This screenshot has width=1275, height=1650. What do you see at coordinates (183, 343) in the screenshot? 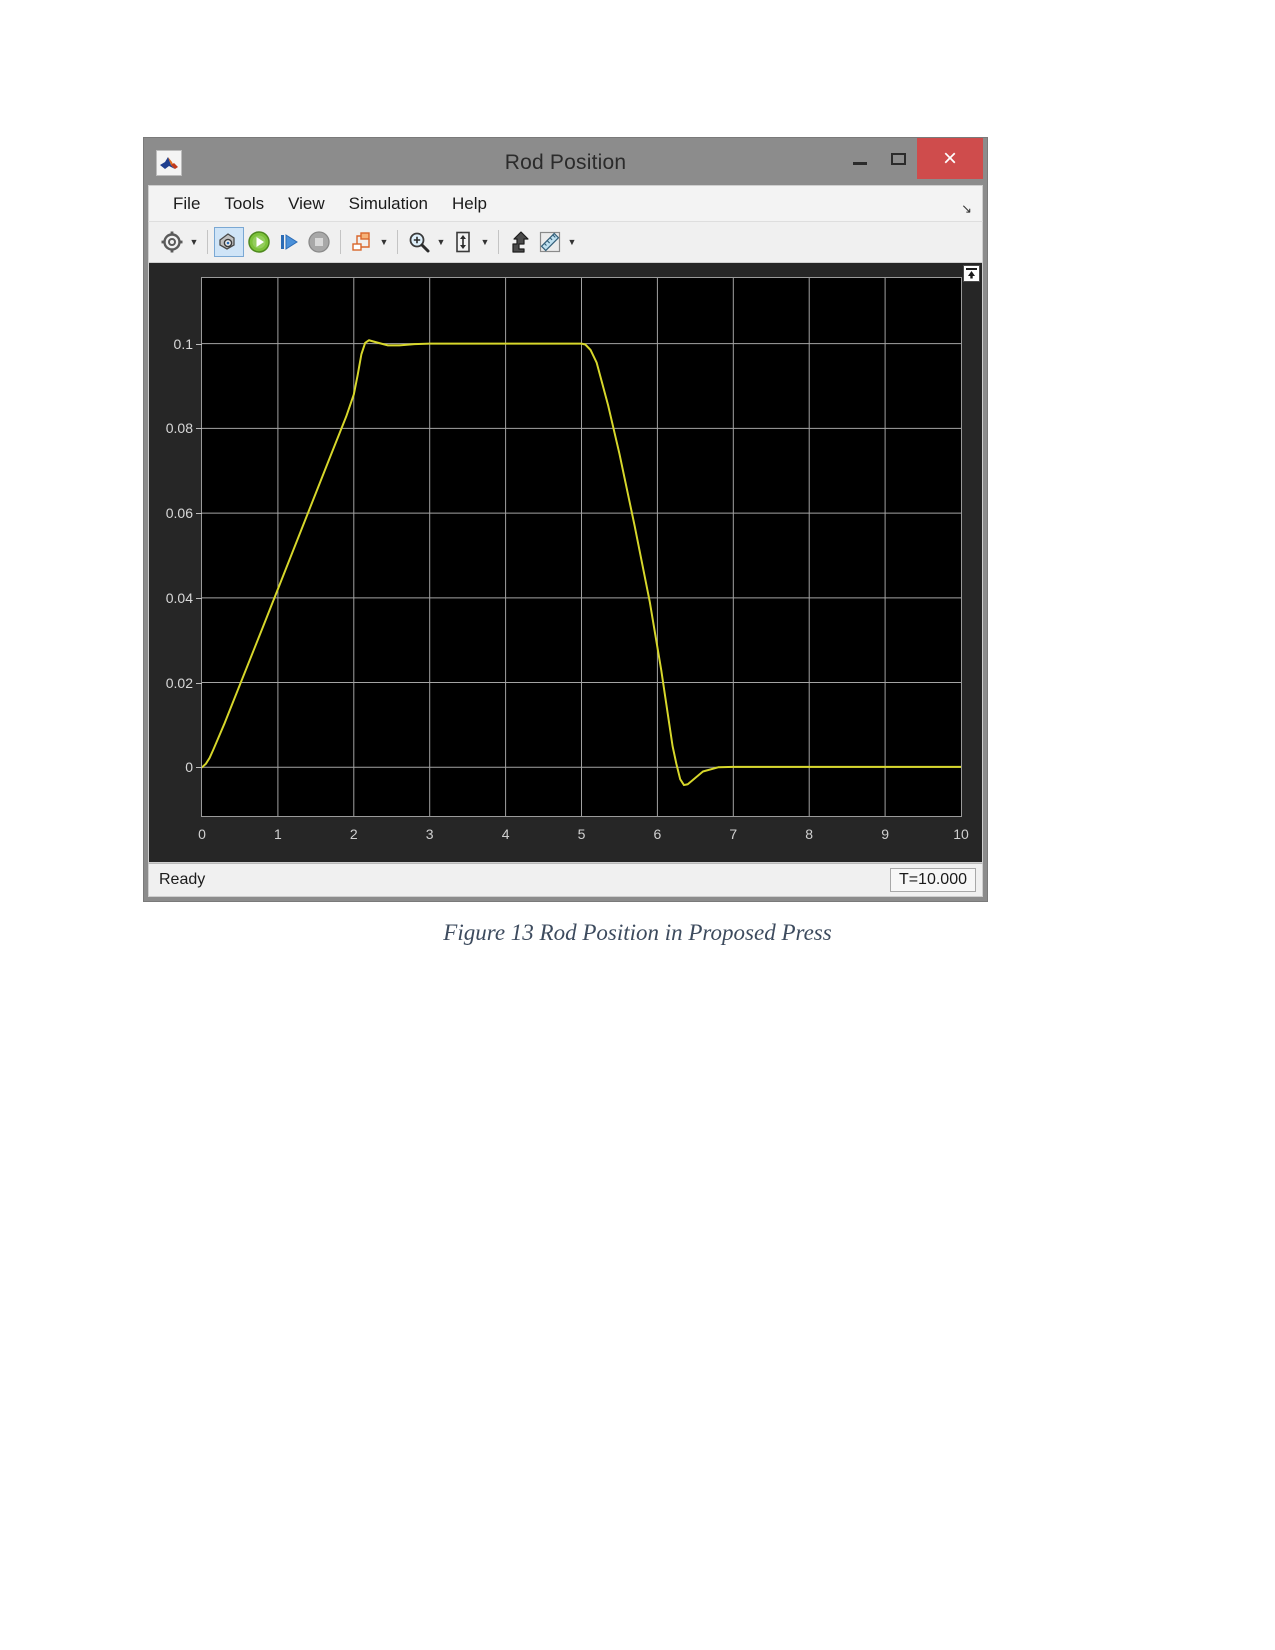
I see `y-tick-label: 0.1` at bounding box center [183, 343].